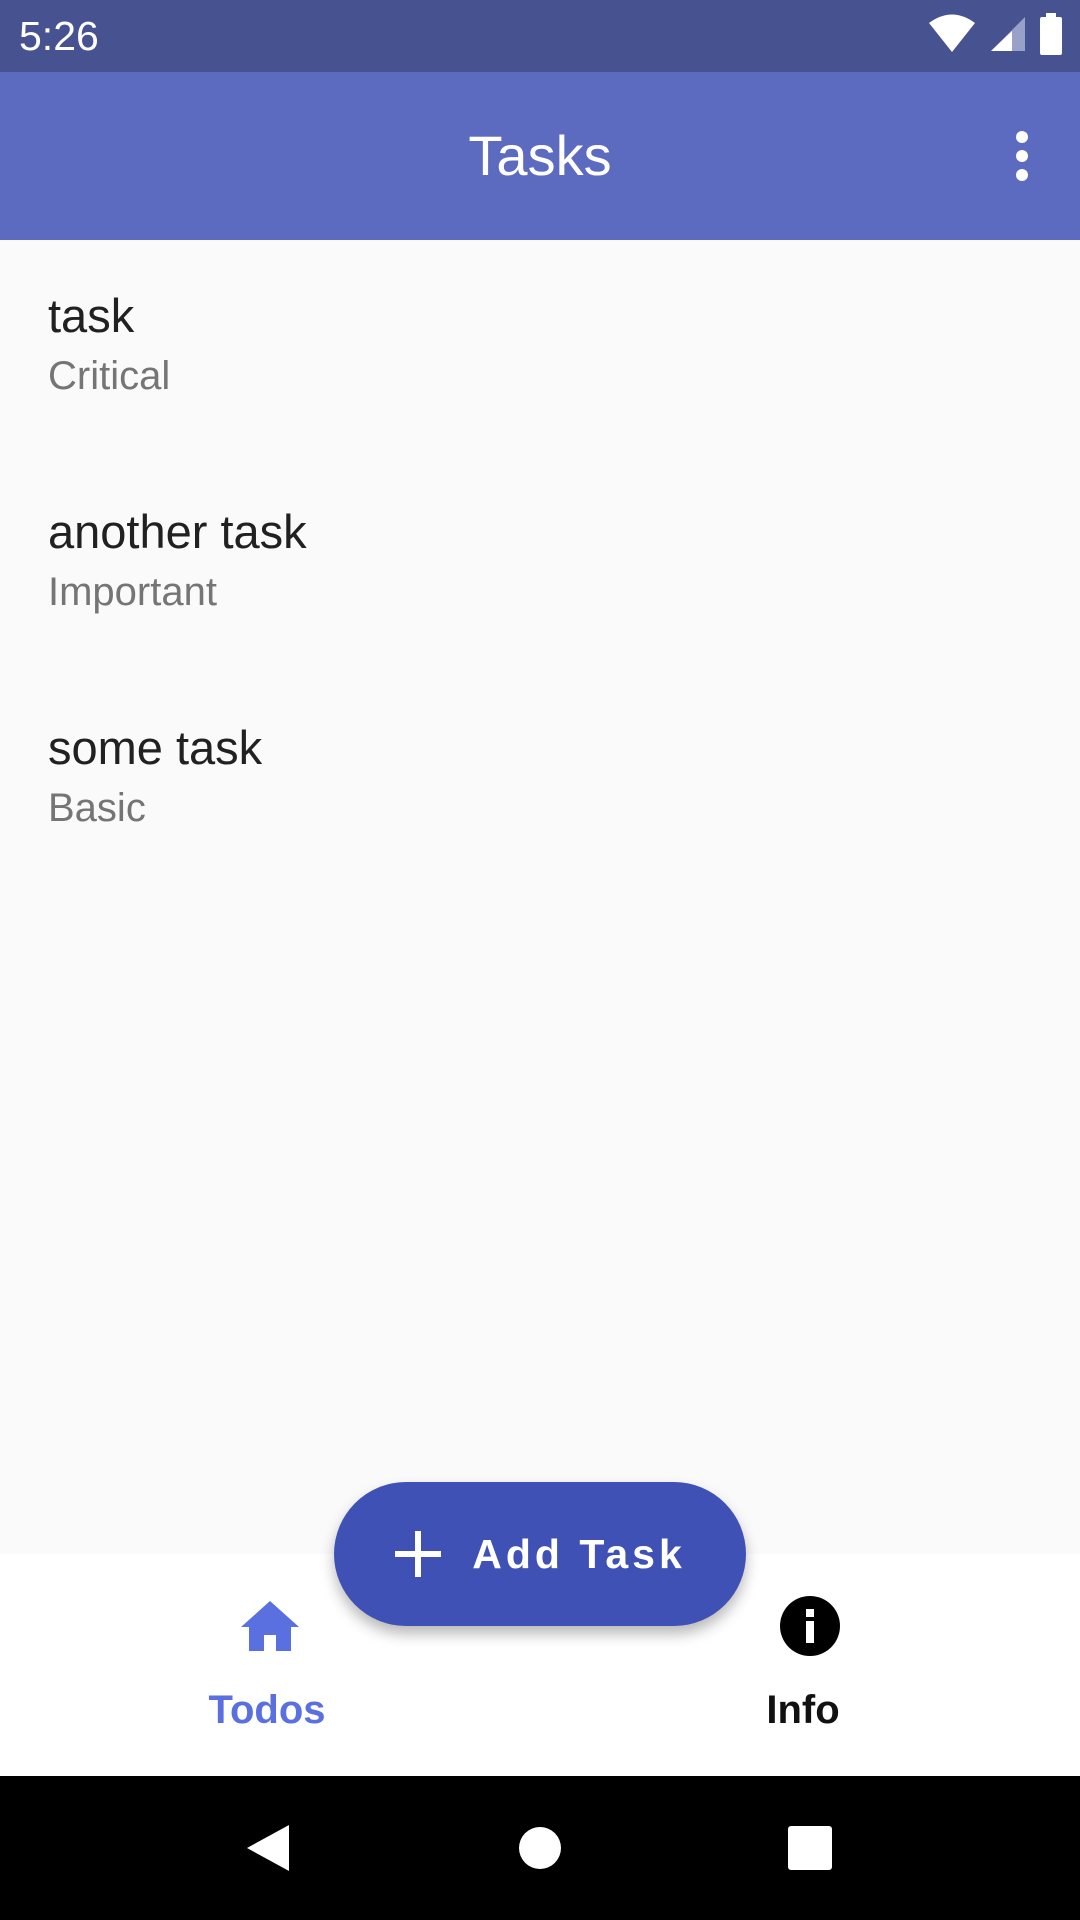 The width and height of the screenshot is (1080, 1920). What do you see at coordinates (810, 1626) in the screenshot?
I see `info-icon` at bounding box center [810, 1626].